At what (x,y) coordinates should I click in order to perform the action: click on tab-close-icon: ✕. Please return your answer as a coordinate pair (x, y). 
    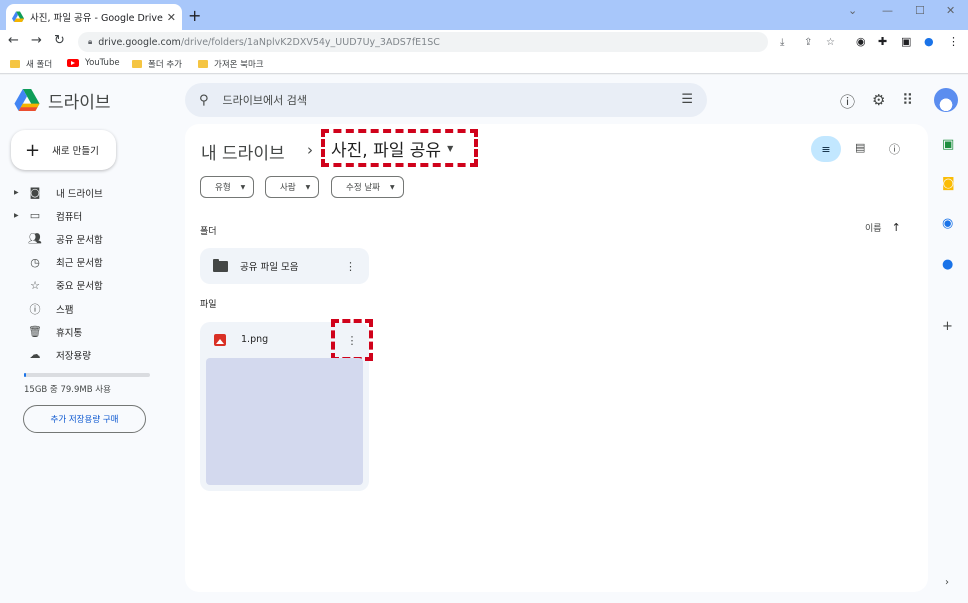
    Looking at the image, I should click on (171, 17).